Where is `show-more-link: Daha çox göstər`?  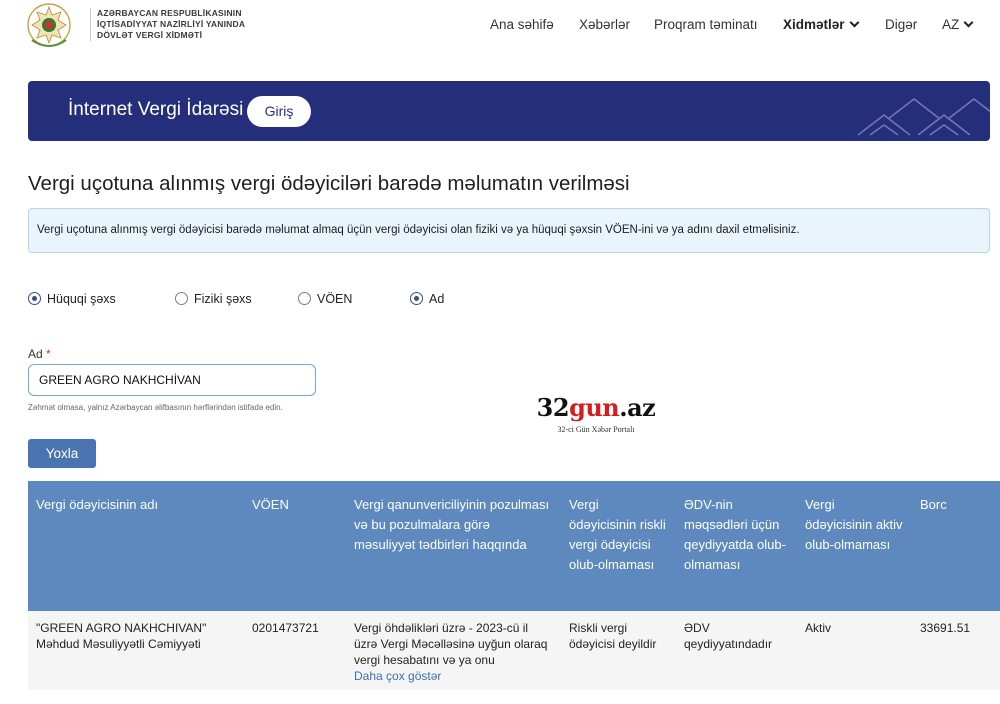 show-more-link: Daha çox göstər is located at coordinates (453, 676).